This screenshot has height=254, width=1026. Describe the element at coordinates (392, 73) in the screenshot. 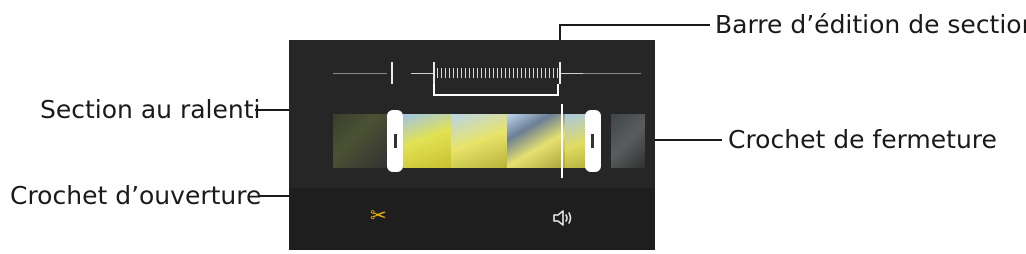

I see `timeline-start-marker` at that location.